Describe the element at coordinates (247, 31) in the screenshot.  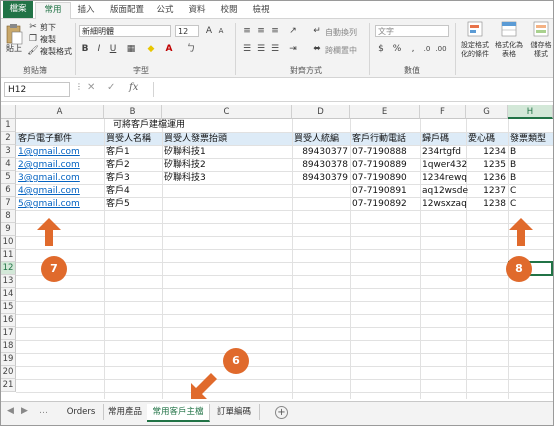
I see `align-top-icon: ≡` at that location.